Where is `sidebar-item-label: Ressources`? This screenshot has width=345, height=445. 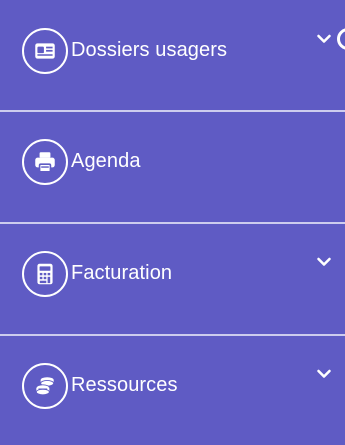
sidebar-item-label: Ressources is located at coordinates (124, 385).